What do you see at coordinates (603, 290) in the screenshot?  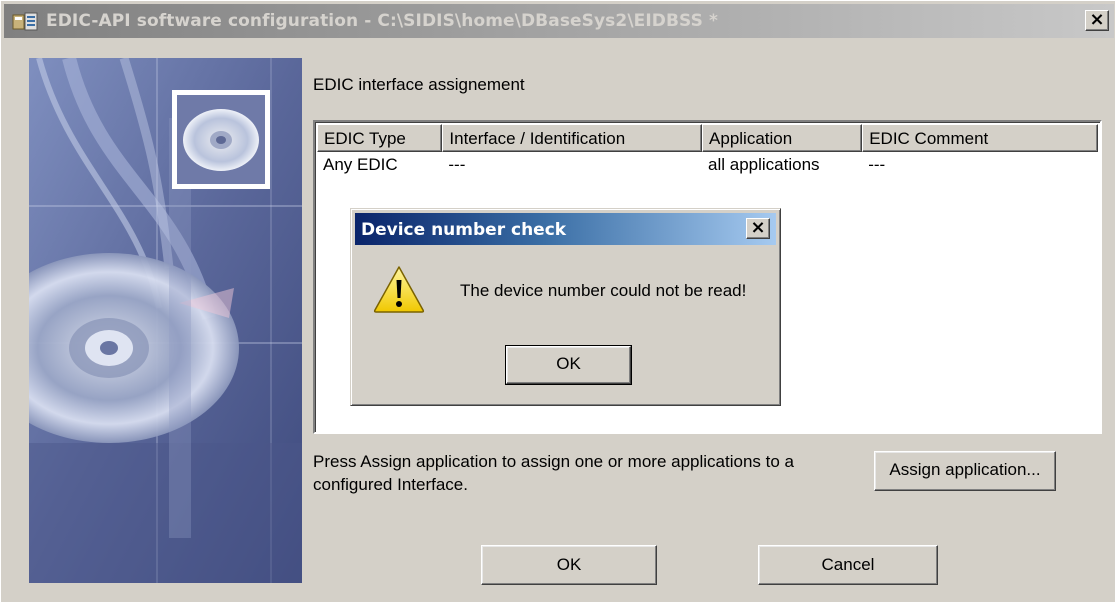 I see `dialog-message: The device number could not be read!` at bounding box center [603, 290].